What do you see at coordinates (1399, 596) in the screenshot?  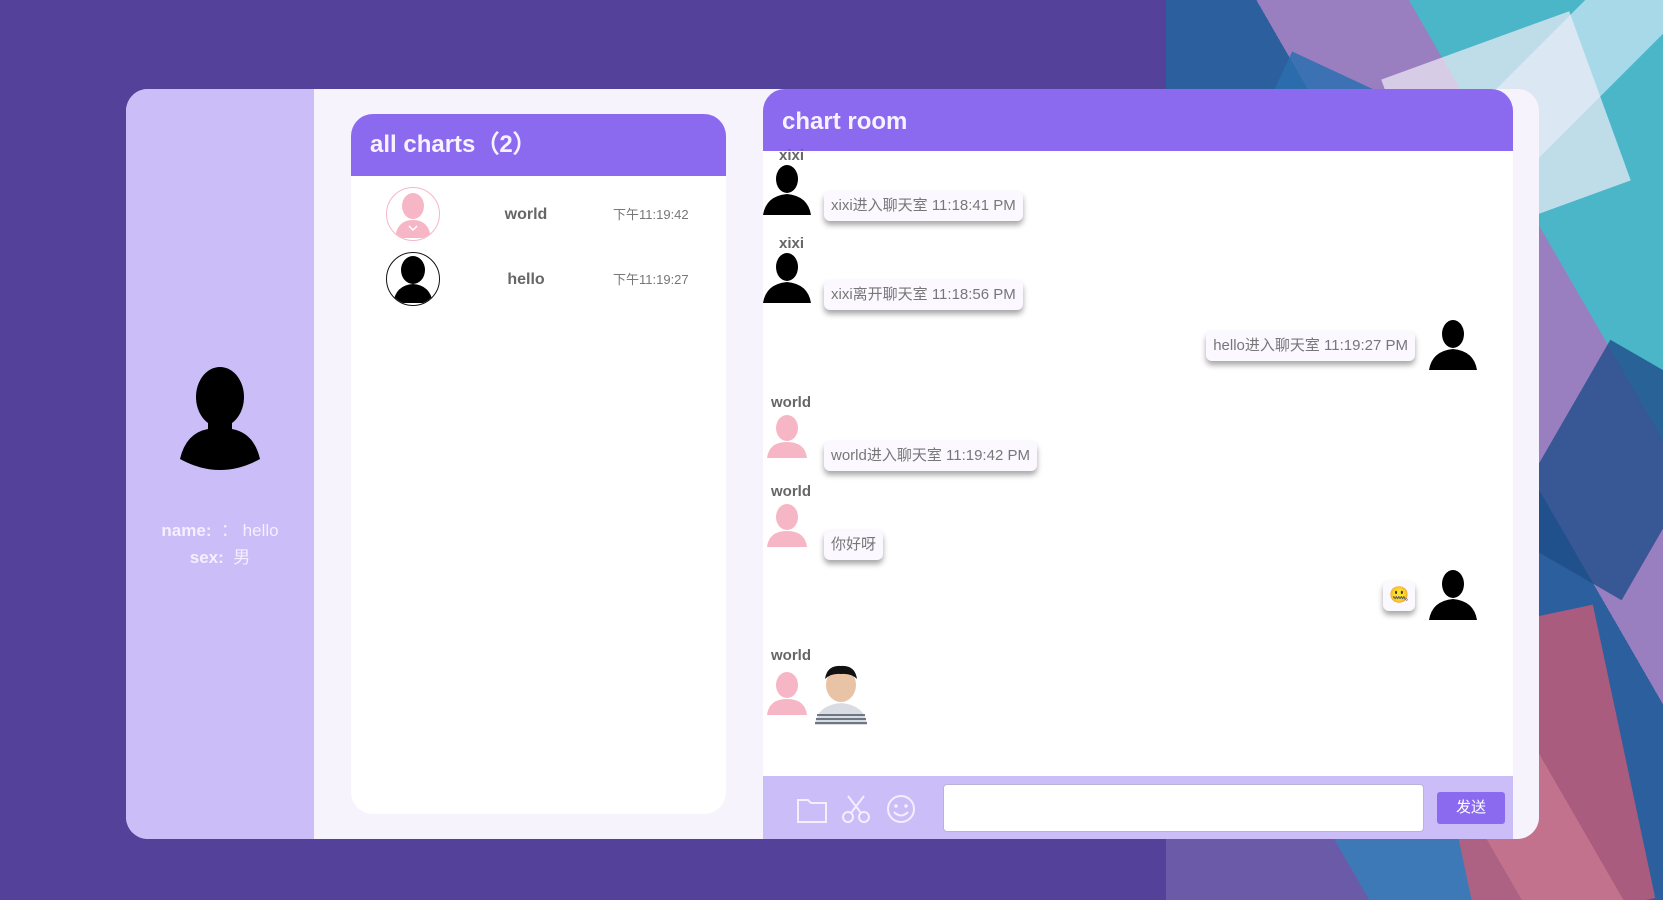 I see `emoji-message-bubble: 🤐` at bounding box center [1399, 596].